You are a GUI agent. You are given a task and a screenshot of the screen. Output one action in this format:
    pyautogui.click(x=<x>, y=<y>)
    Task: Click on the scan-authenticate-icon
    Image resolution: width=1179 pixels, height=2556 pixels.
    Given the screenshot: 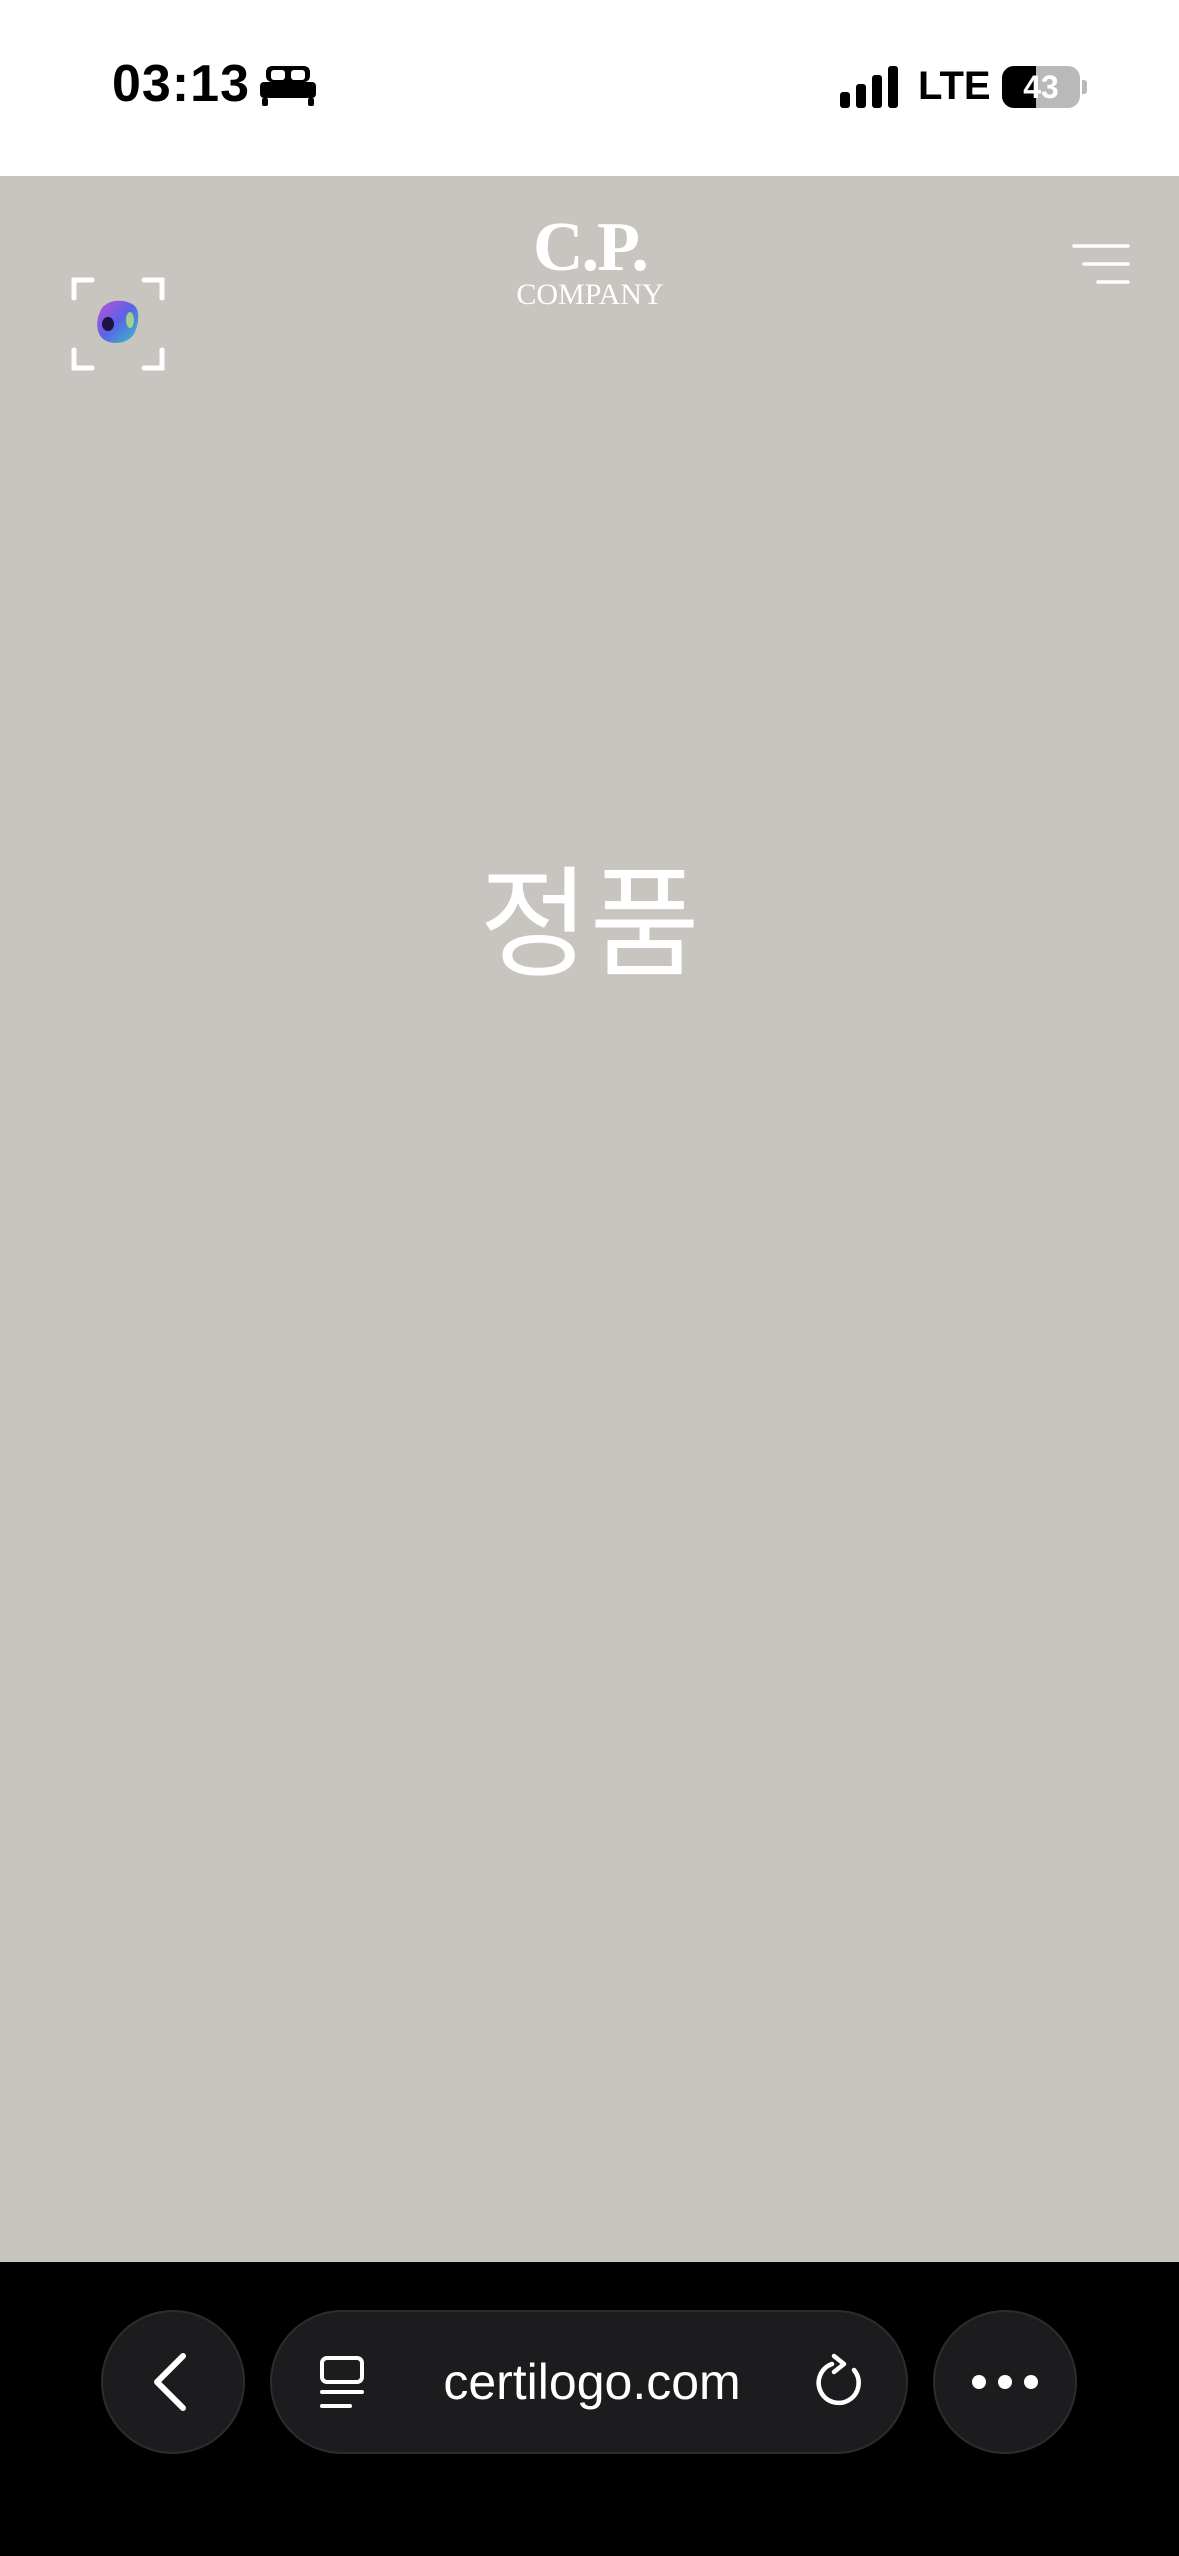 What is the action you would take?
    pyautogui.click(x=118, y=324)
    